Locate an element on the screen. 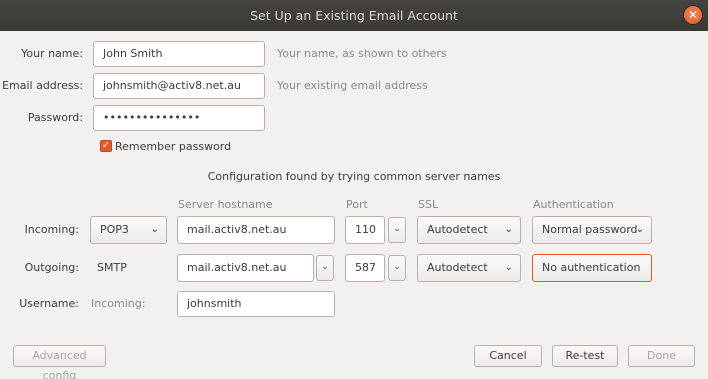 Image resolution: width=708 pixels, height=379 pixels. outgoing-ssl-value: Autodetect is located at coordinates (457, 267).